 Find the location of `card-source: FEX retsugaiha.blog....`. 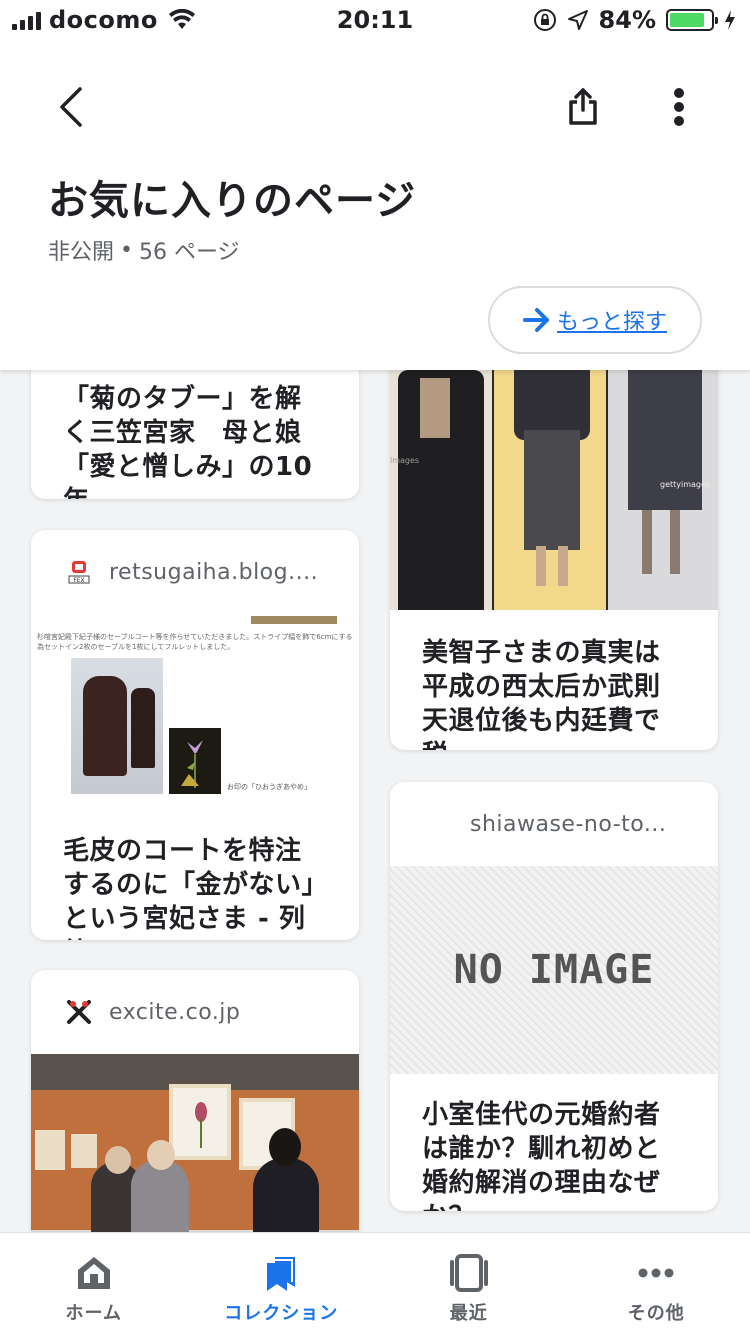

card-source: FEX retsugaiha.blog.... is located at coordinates (195, 572).